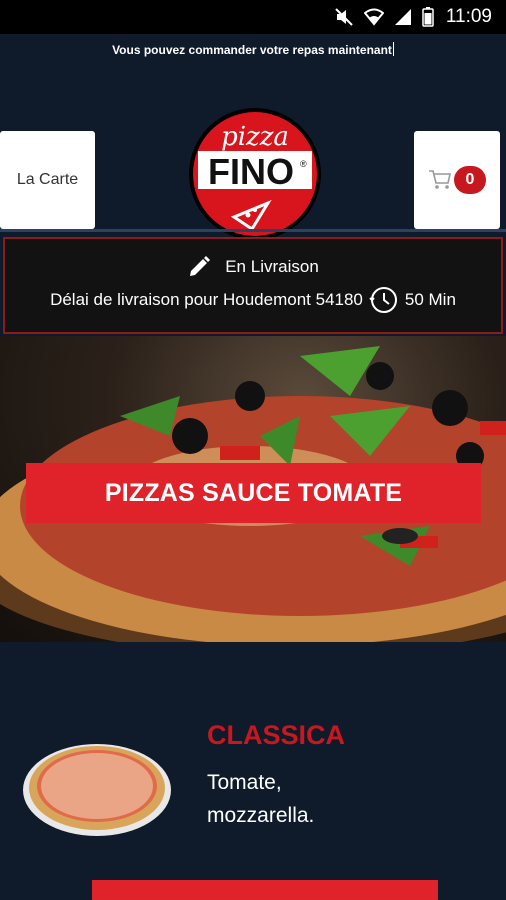 This screenshot has width=506, height=900. I want to click on signal-icon, so click(402, 17).